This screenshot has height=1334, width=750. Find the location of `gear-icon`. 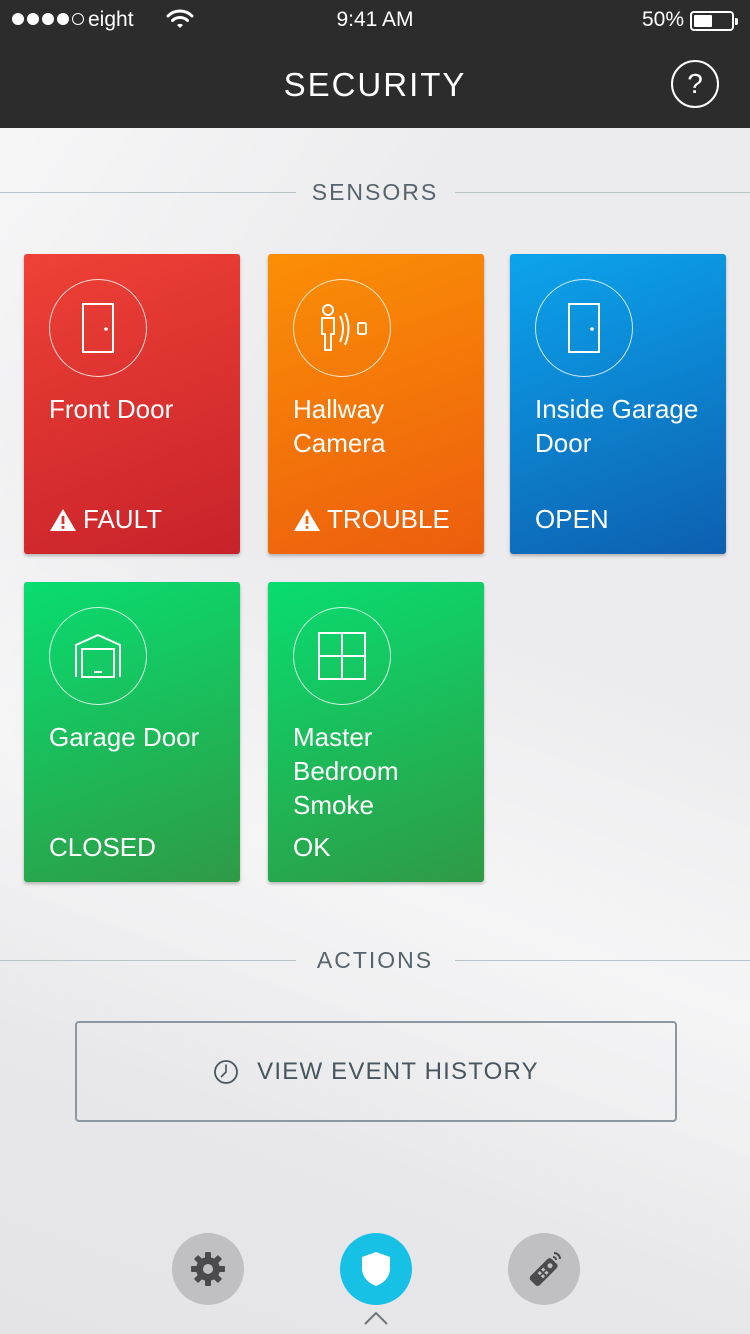

gear-icon is located at coordinates (208, 1269).